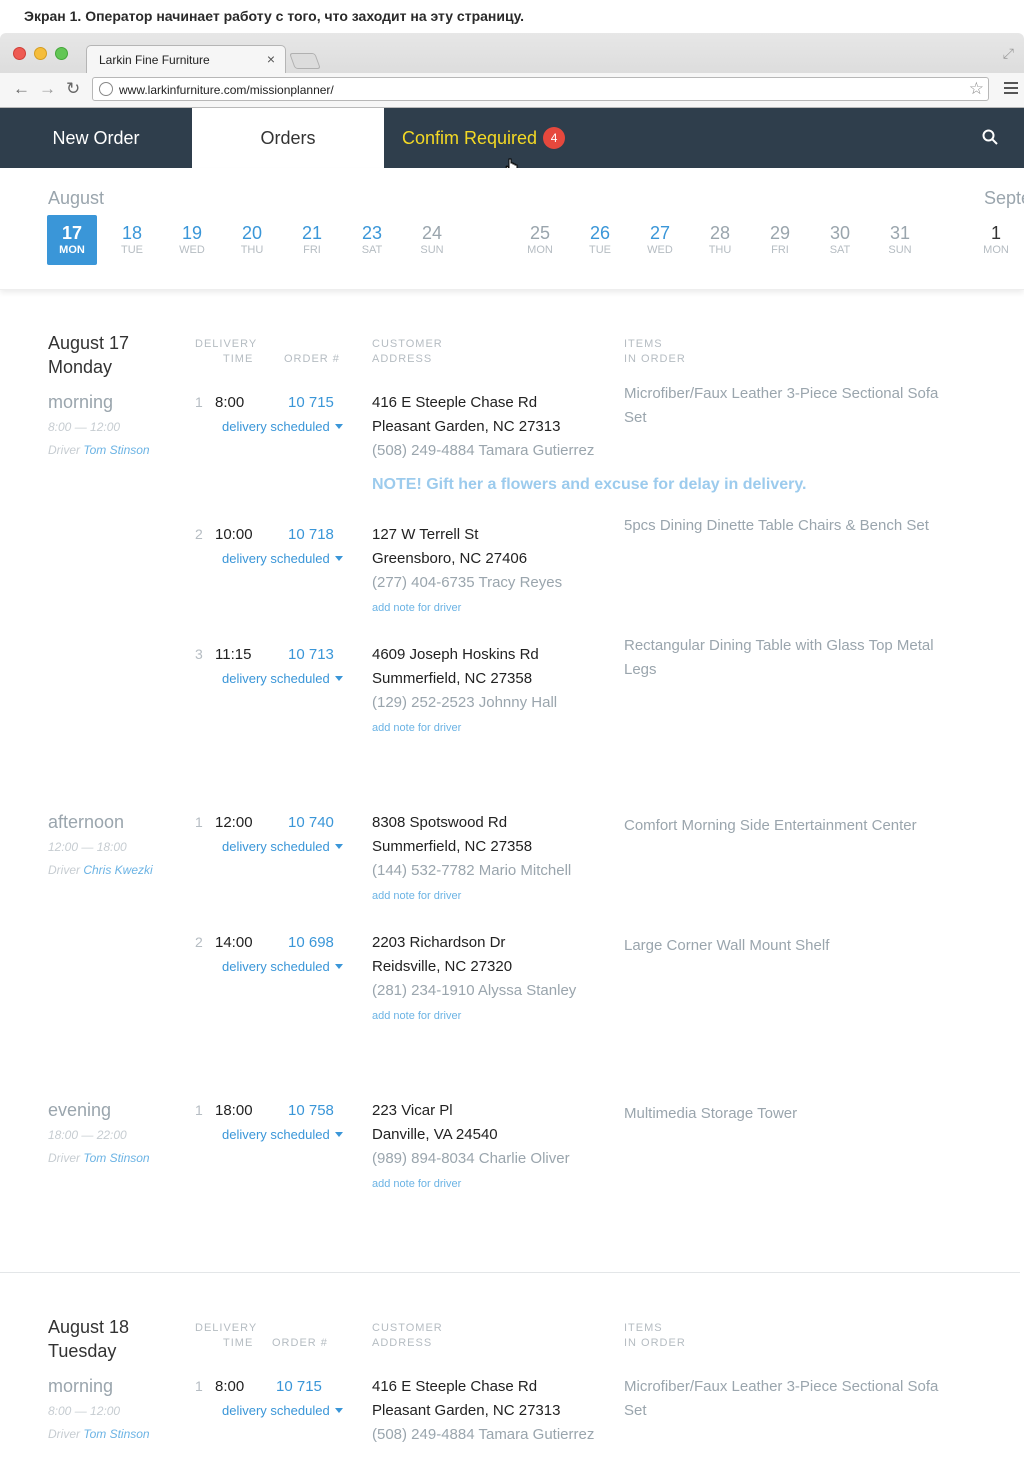 The image size is (1024, 1465). What do you see at coordinates (311, 1110) in the screenshot?
I see `order-number-link: 10 758` at bounding box center [311, 1110].